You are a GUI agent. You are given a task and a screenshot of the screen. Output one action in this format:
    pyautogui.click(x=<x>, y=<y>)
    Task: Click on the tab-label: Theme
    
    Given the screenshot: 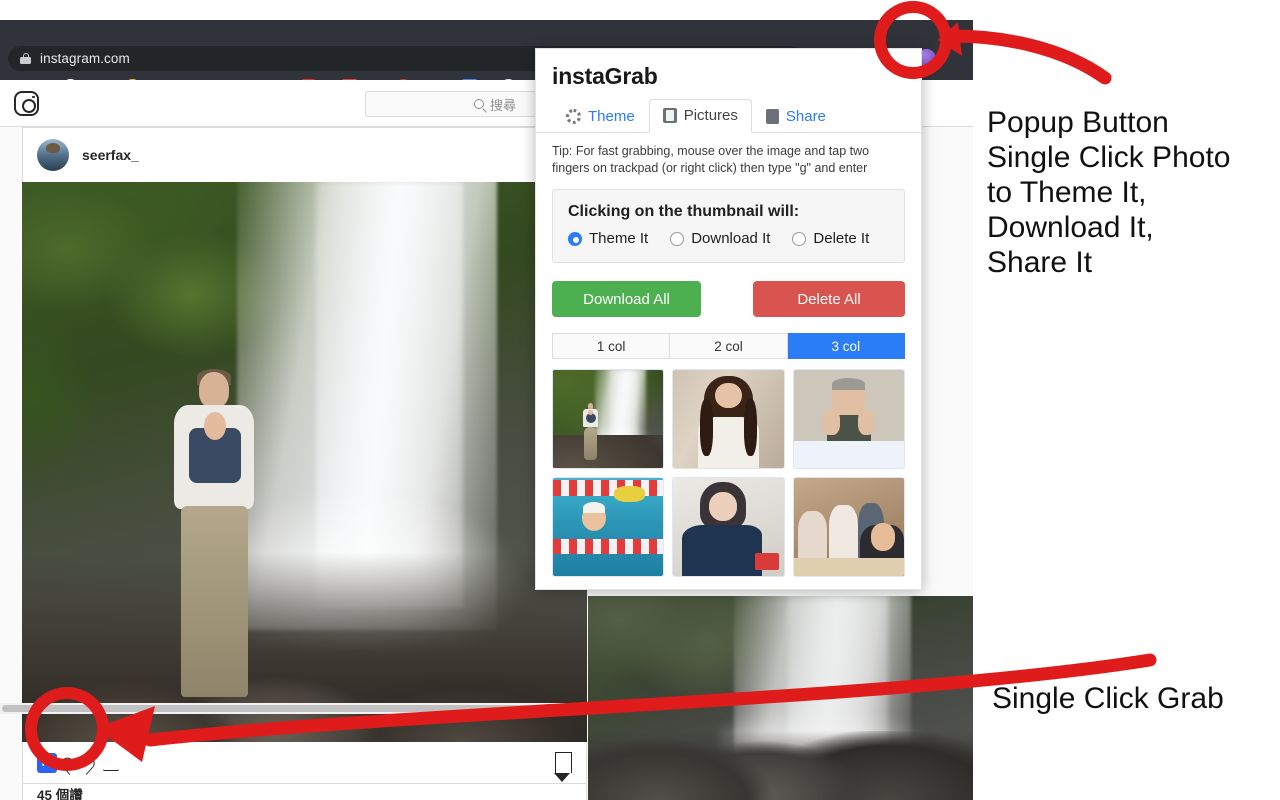 What is the action you would take?
    pyautogui.click(x=611, y=116)
    